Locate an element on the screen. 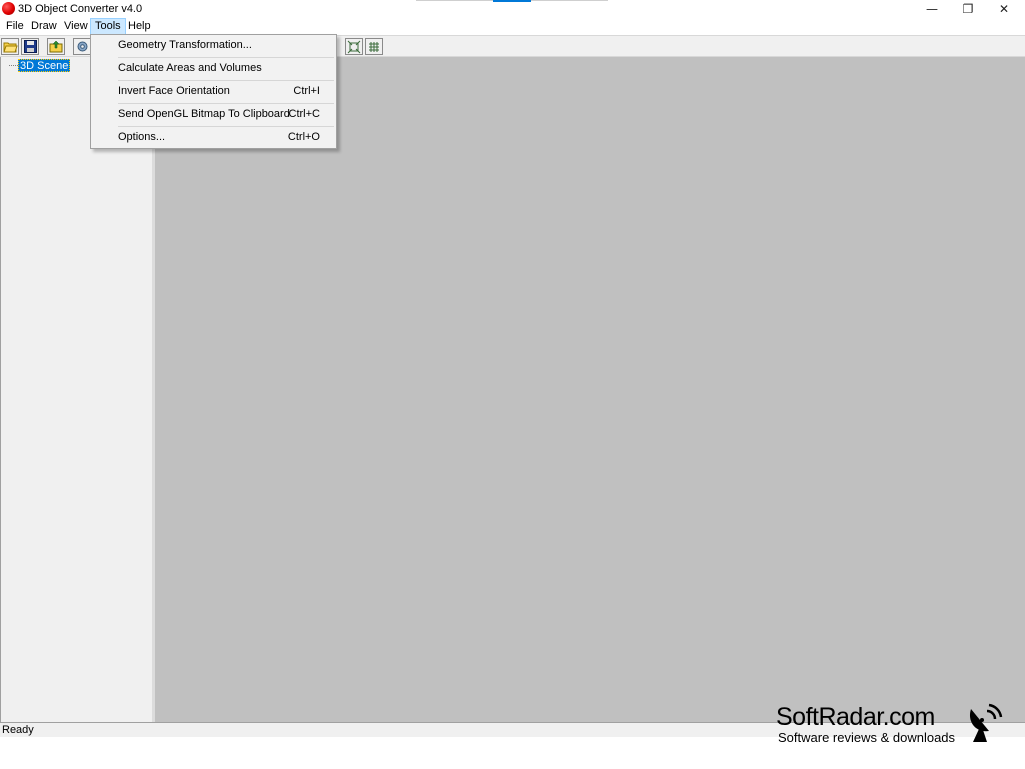 The height and width of the screenshot is (769, 1025). menu-item-options: Options... Ctrl+O is located at coordinates (213, 138).